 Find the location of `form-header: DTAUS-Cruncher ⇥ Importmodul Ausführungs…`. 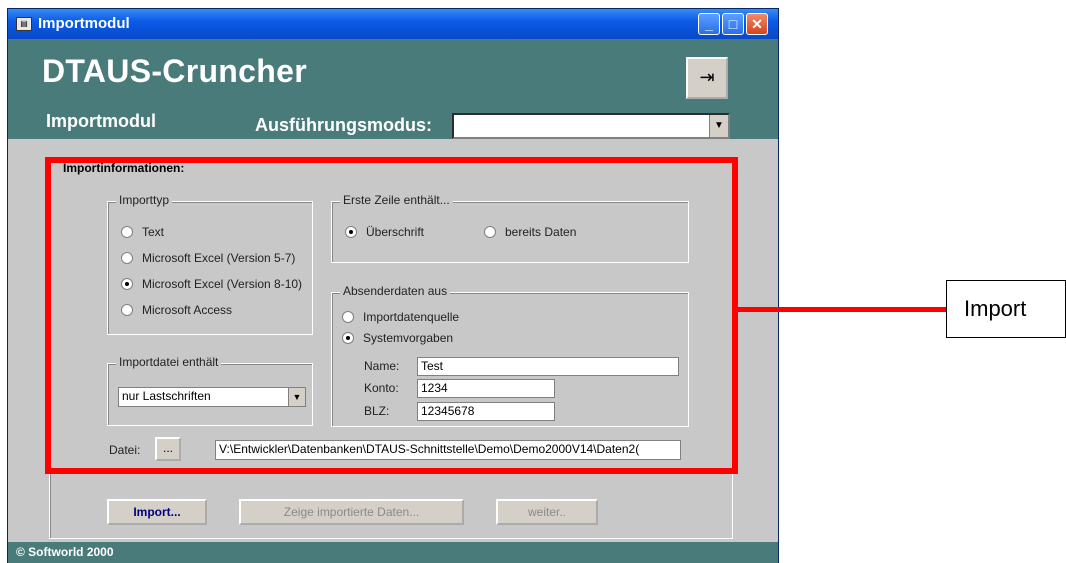

form-header: DTAUS-Cruncher ⇥ Importmodul Ausführungs… is located at coordinates (393, 89).